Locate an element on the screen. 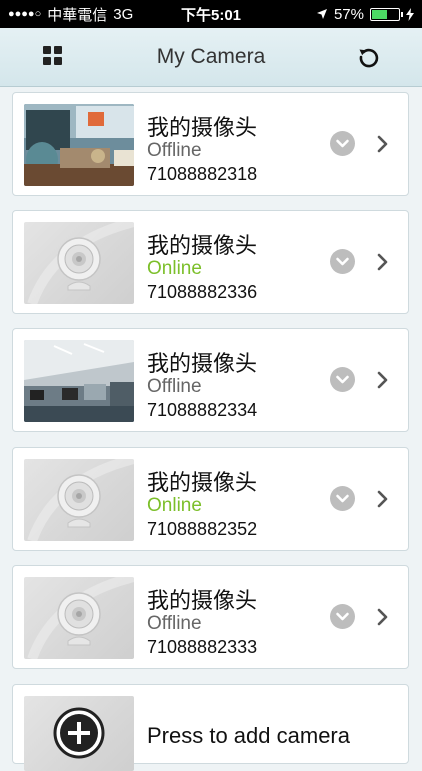 This screenshot has width=422, height=771. status-time: 下午5:01 is located at coordinates (211, 15).